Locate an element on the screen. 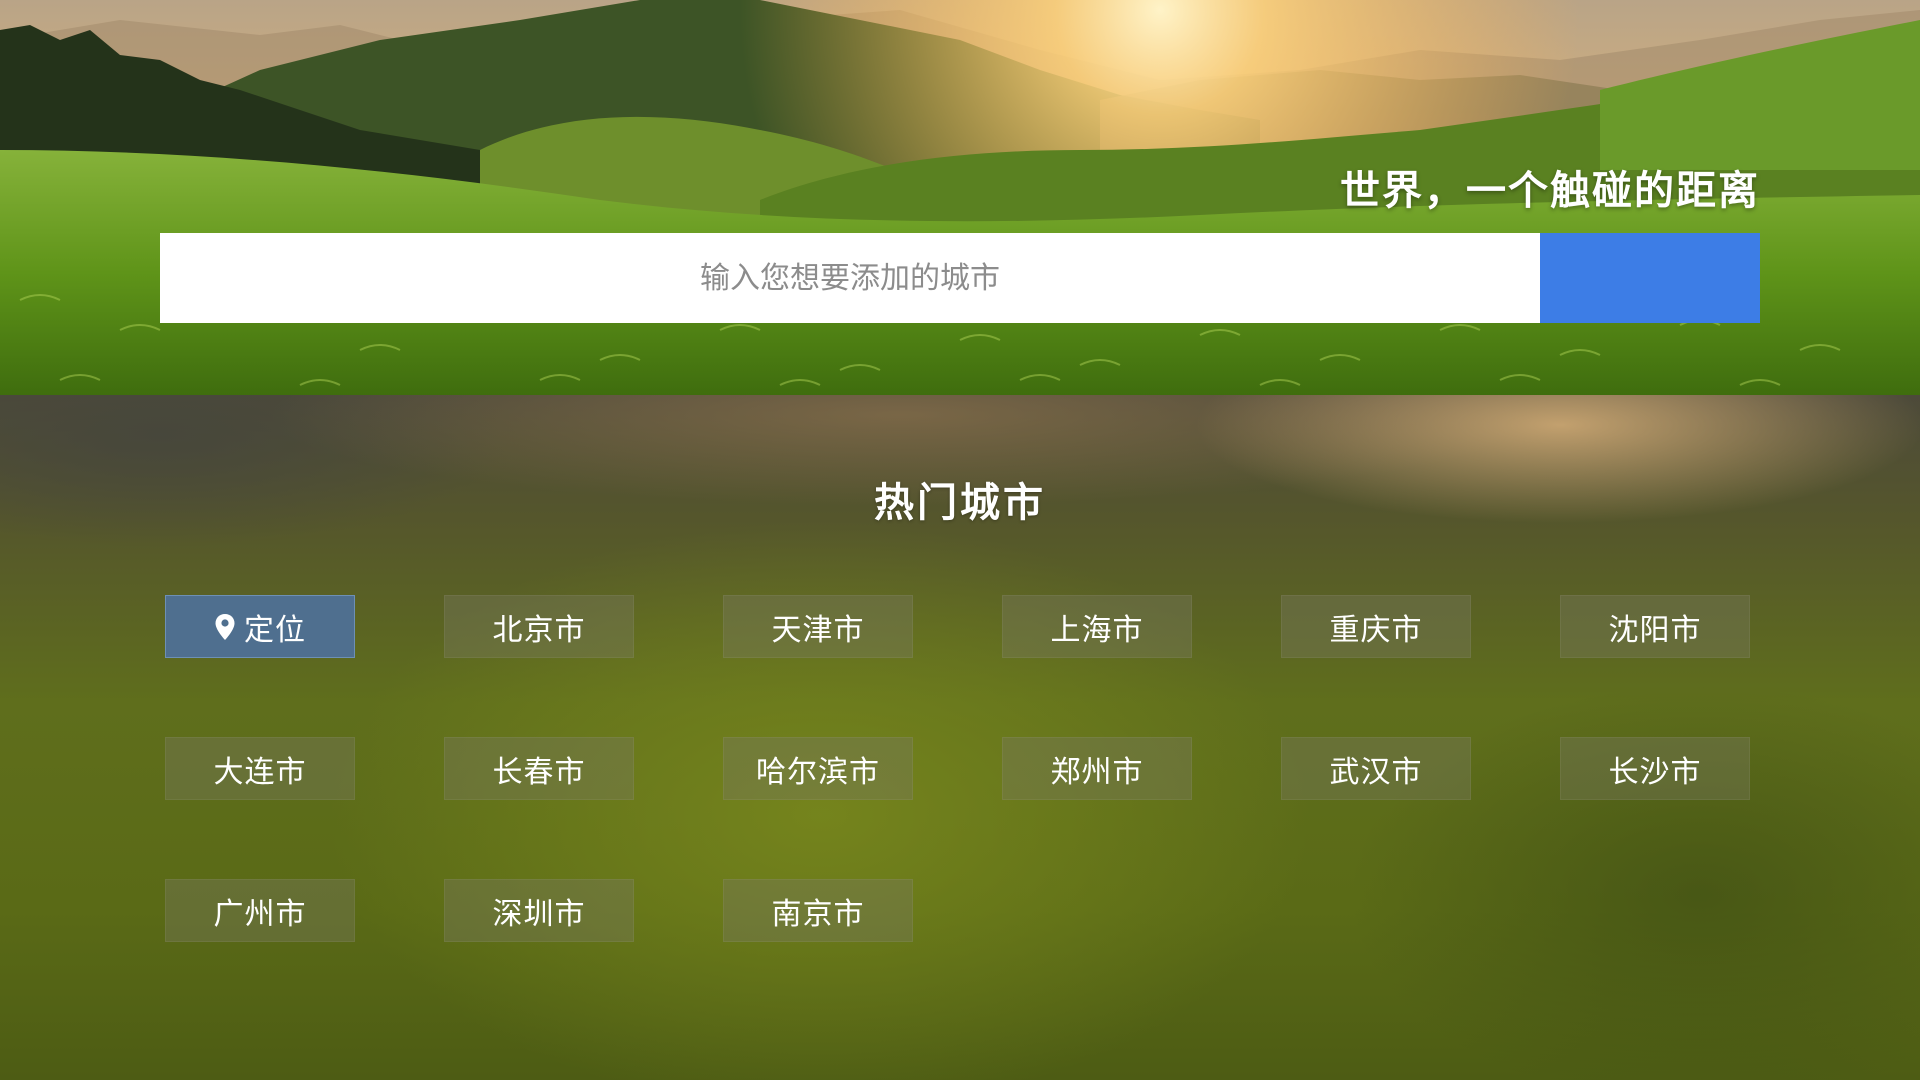 Image resolution: width=1920 pixels, height=1080 pixels. city-button: 南京市 is located at coordinates (818, 910).